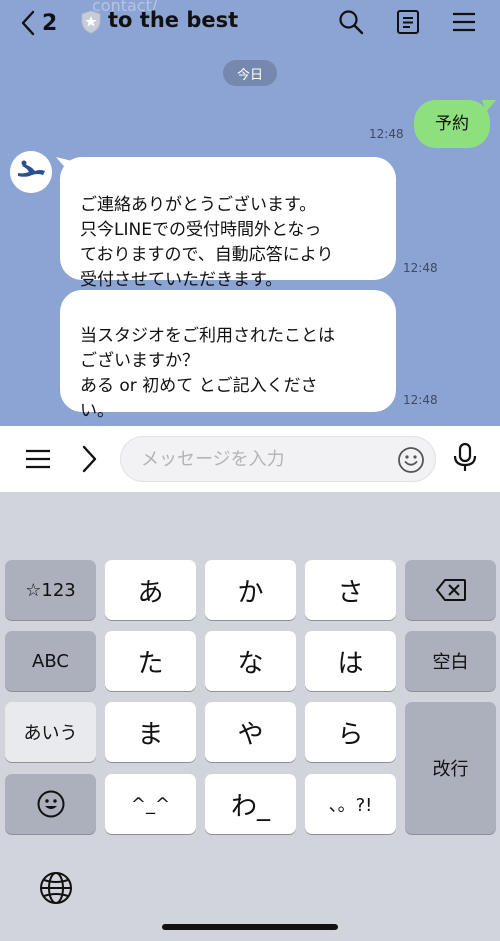  I want to click on message-field, so click(278, 459).